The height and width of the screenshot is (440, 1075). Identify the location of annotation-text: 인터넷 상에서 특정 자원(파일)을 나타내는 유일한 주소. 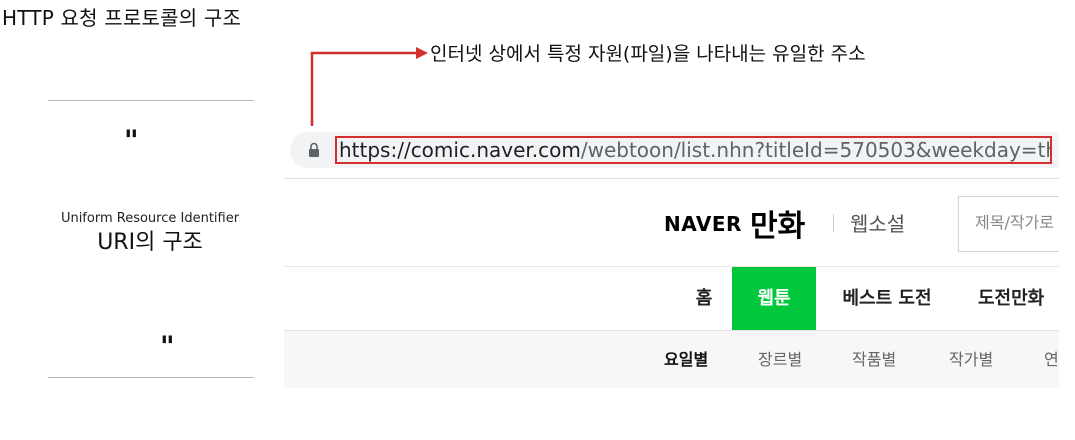
(648, 54).